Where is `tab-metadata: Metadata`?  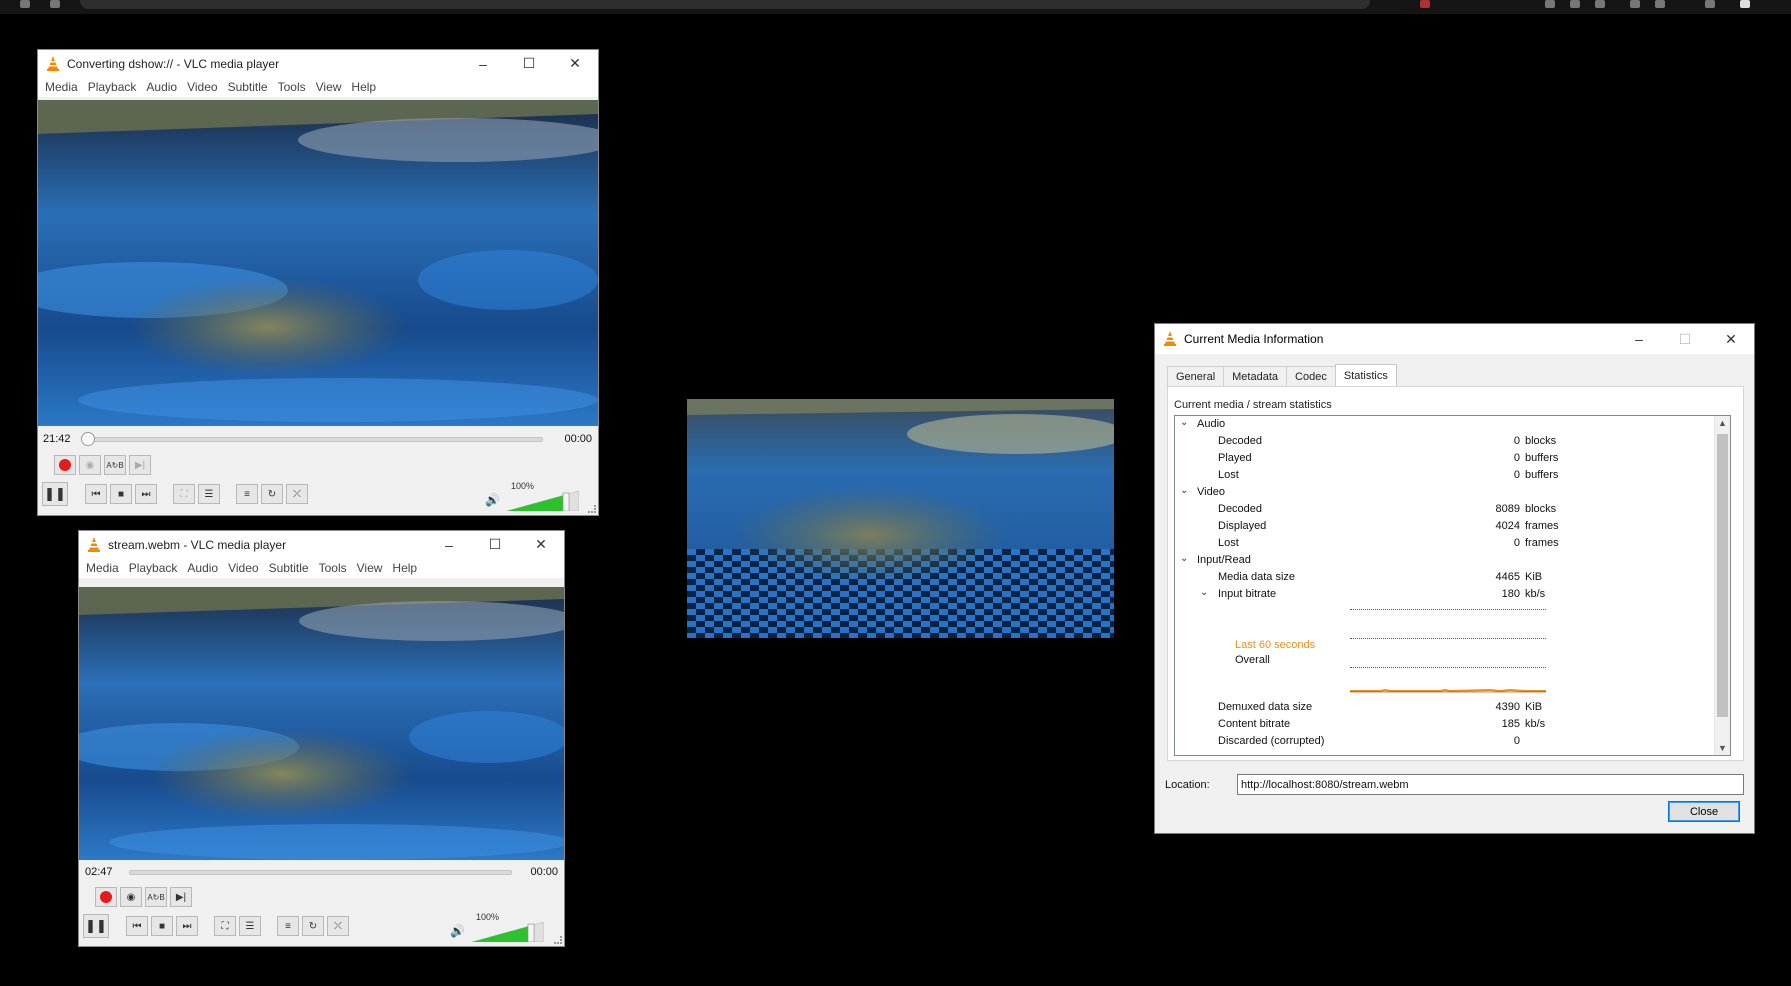
tab-metadata: Metadata is located at coordinates (1255, 376).